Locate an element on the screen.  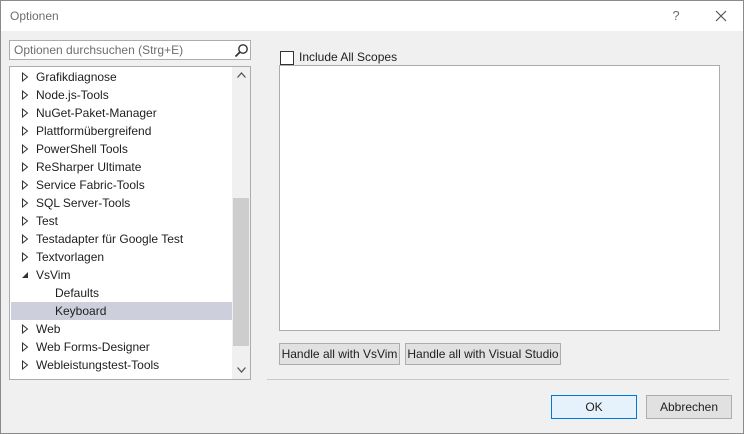
help-button: ? is located at coordinates (676, 16).